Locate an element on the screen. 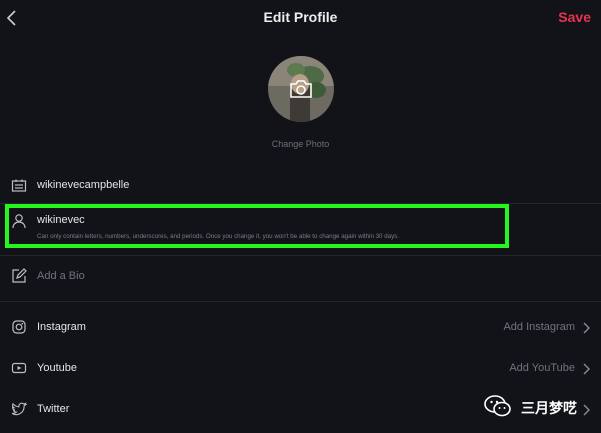  avatar is located at coordinates (301, 89).